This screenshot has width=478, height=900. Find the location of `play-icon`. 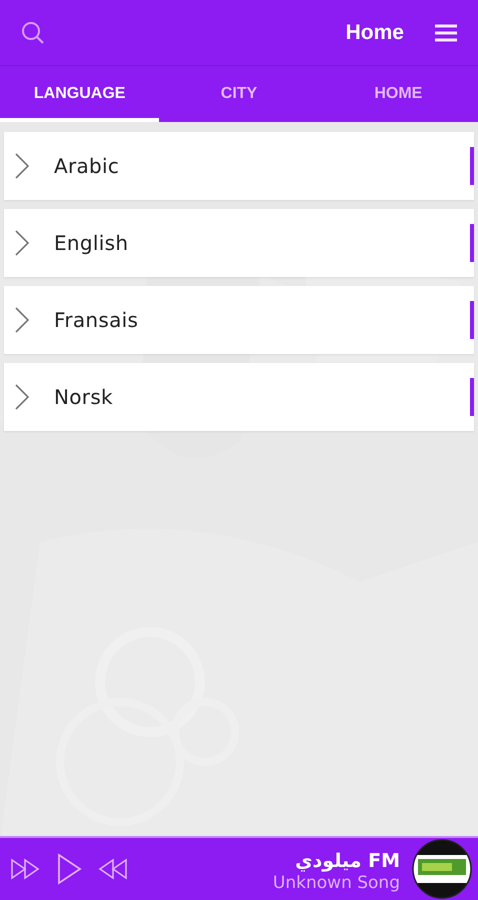

play-icon is located at coordinates (69, 869).